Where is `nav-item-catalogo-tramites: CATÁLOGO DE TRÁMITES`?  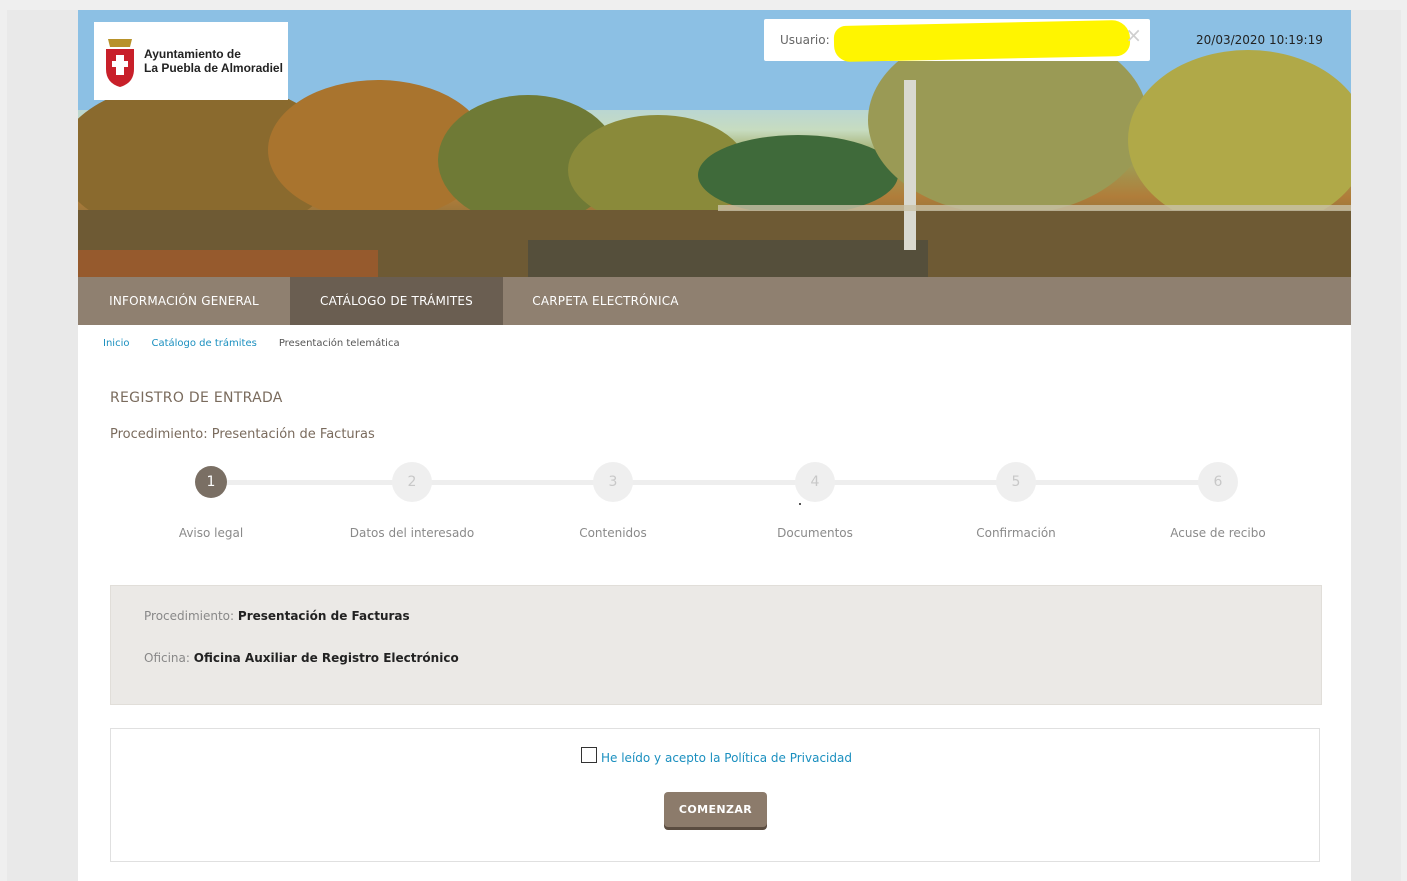 nav-item-catalogo-tramites: CATÁLOGO DE TRÁMITES is located at coordinates (396, 301).